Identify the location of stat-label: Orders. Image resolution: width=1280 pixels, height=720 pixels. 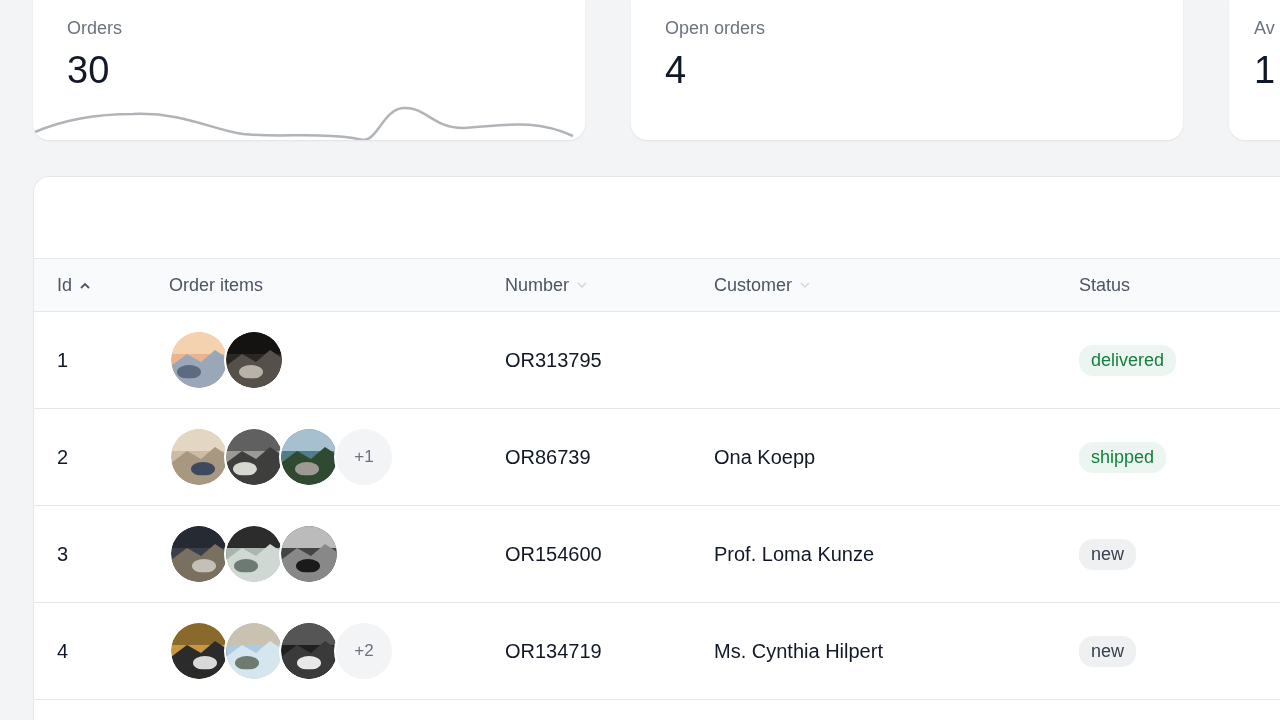
(94, 28).